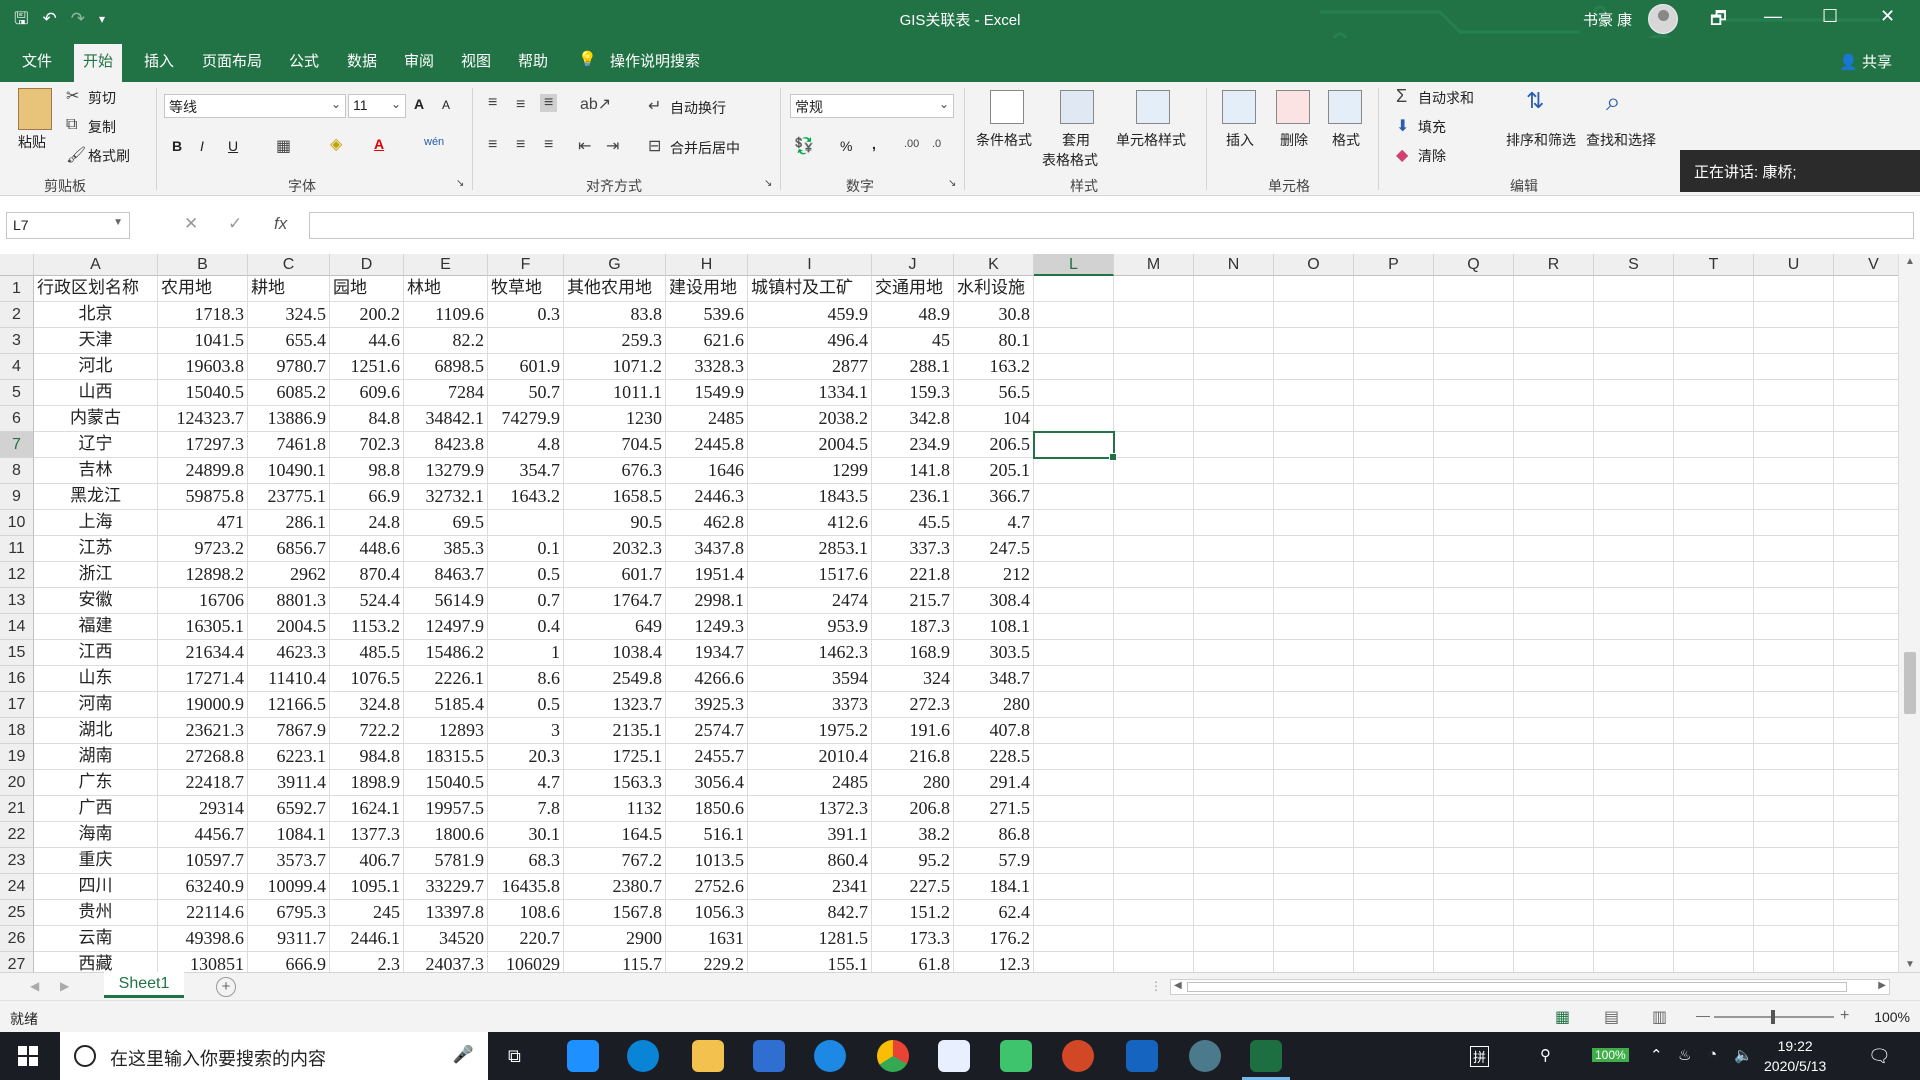 The width and height of the screenshot is (1920, 1080). What do you see at coordinates (289, 679) in the screenshot?
I see `table-cell: 11410.4` at bounding box center [289, 679].